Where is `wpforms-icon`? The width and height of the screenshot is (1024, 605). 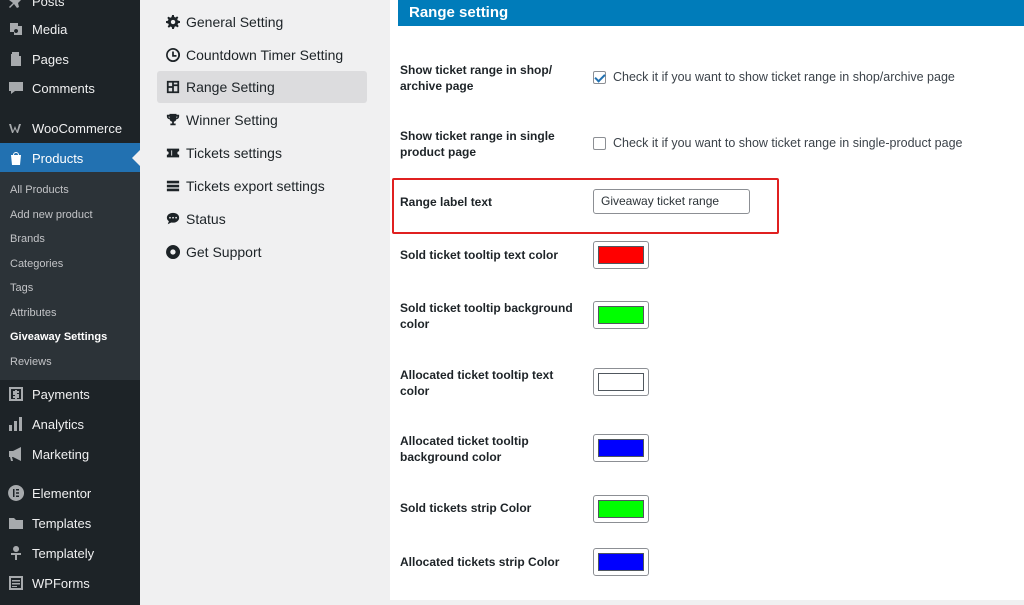 wpforms-icon is located at coordinates (16, 583).